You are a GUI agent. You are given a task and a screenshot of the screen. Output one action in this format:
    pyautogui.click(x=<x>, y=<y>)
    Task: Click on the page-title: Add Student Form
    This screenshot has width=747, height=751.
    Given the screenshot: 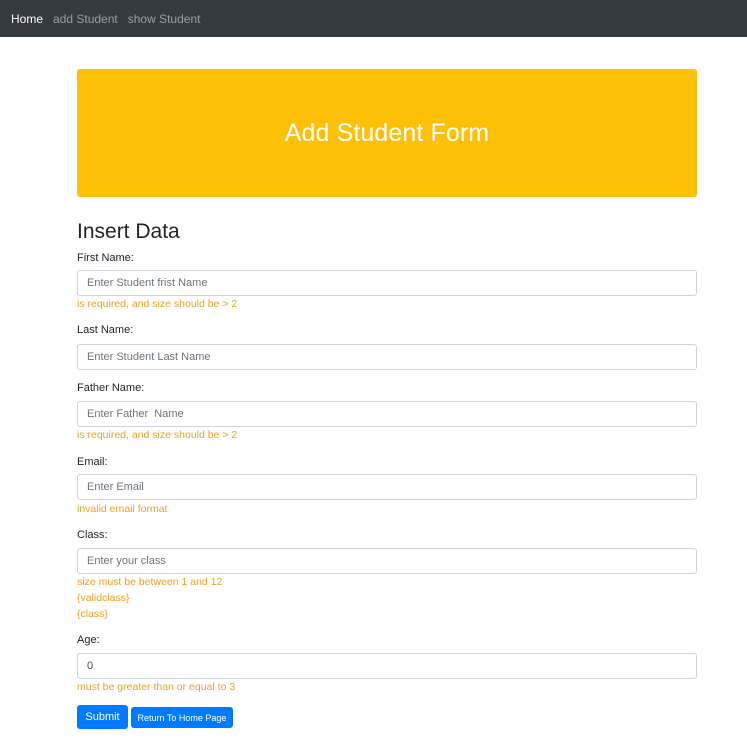 What is the action you would take?
    pyautogui.click(x=387, y=132)
    